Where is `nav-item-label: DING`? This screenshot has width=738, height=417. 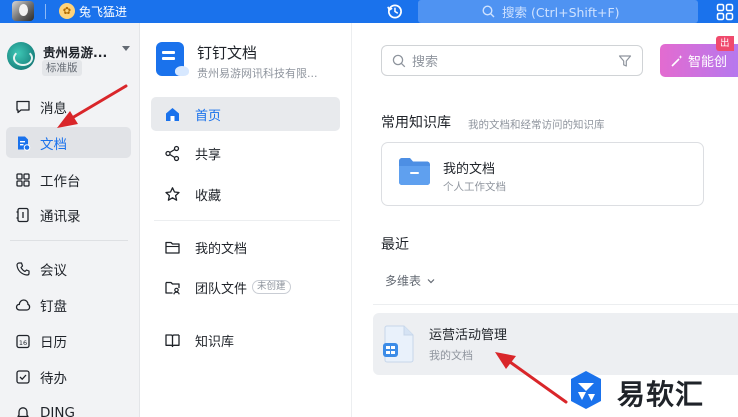
nav-item-label: DING is located at coordinates (57, 410).